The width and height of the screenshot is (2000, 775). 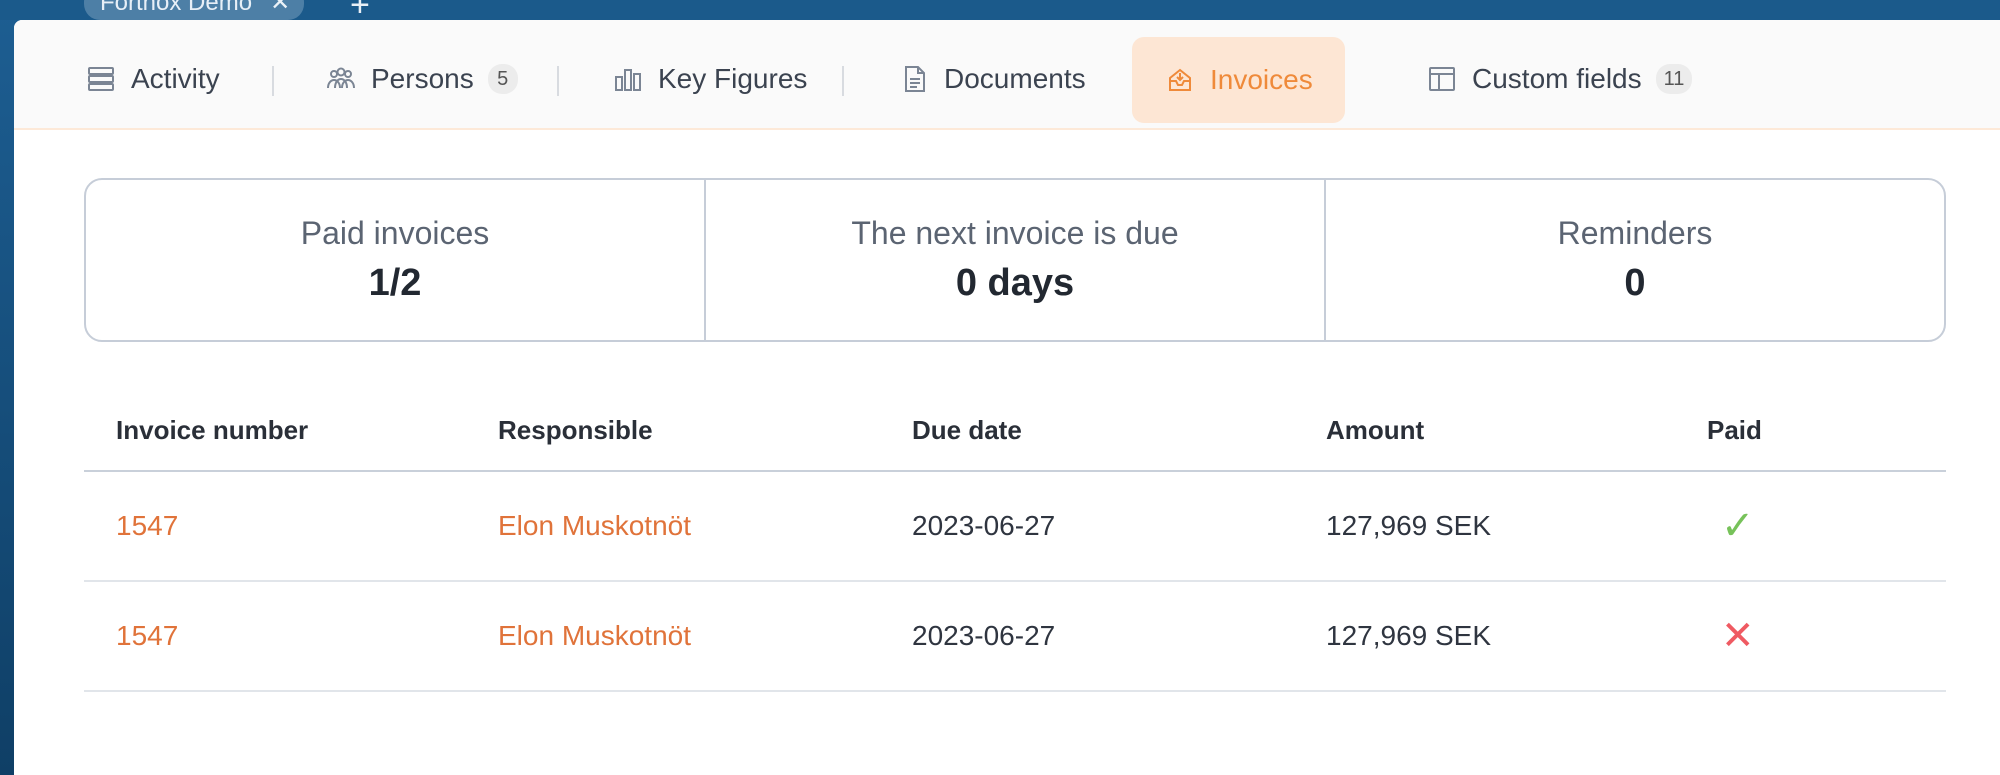 I want to click on header-responsible: Responsible, so click(x=705, y=430).